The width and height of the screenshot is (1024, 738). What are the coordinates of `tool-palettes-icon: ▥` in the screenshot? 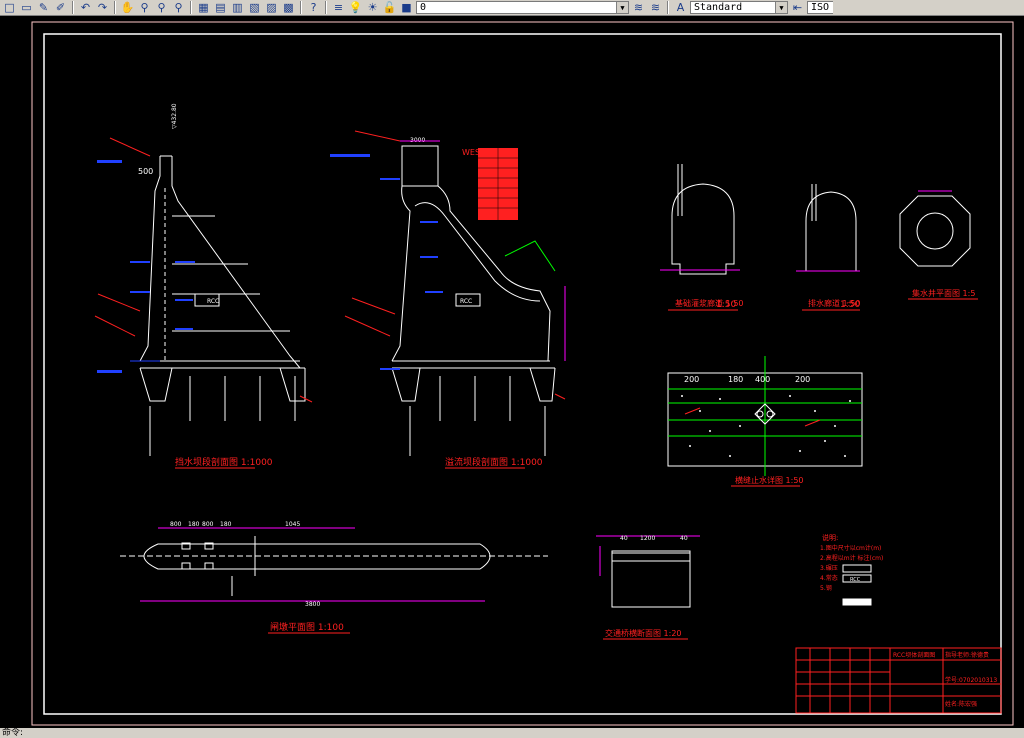 It's located at (237, 8).